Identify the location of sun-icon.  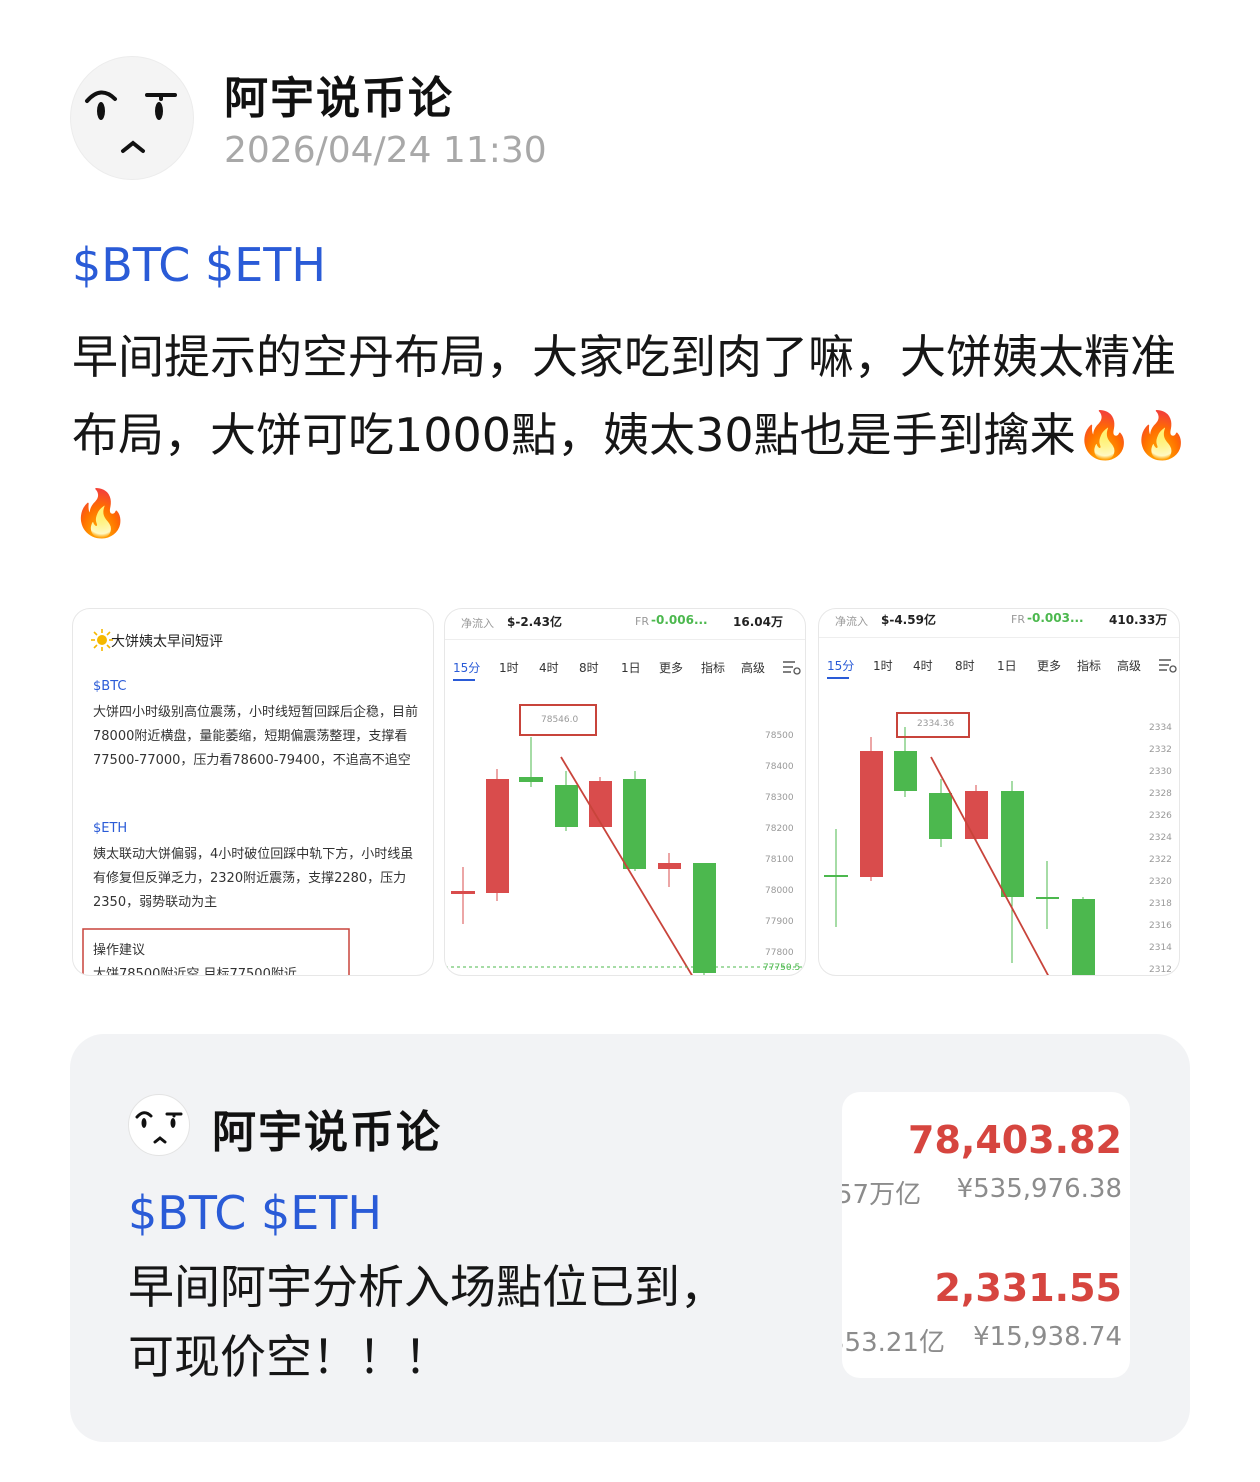
(102, 640).